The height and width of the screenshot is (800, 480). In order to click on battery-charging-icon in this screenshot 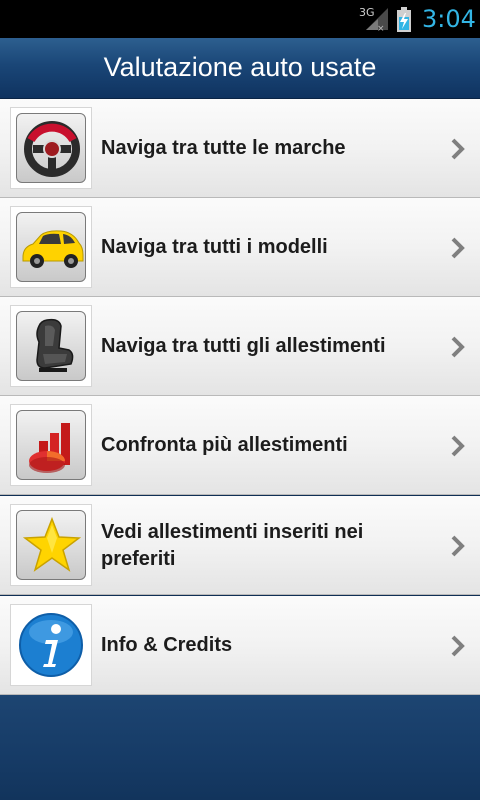, I will do `click(404, 19)`.